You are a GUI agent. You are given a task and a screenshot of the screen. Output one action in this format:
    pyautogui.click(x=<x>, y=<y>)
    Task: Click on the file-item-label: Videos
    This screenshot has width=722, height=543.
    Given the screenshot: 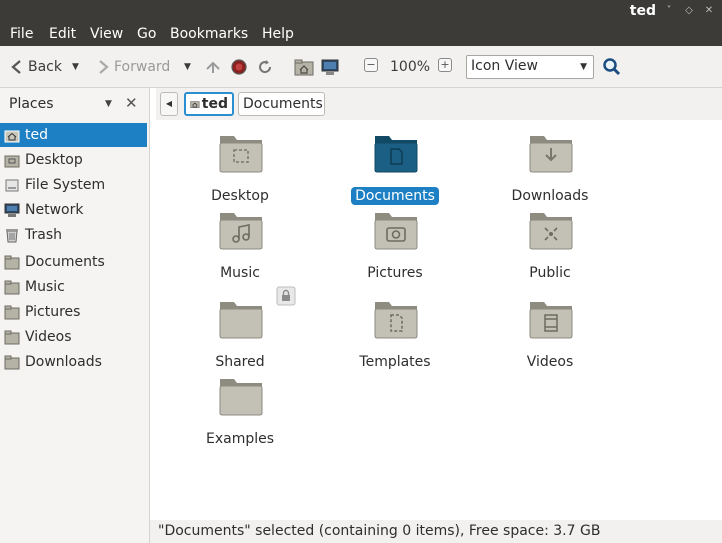 What is the action you would take?
    pyautogui.click(x=550, y=362)
    